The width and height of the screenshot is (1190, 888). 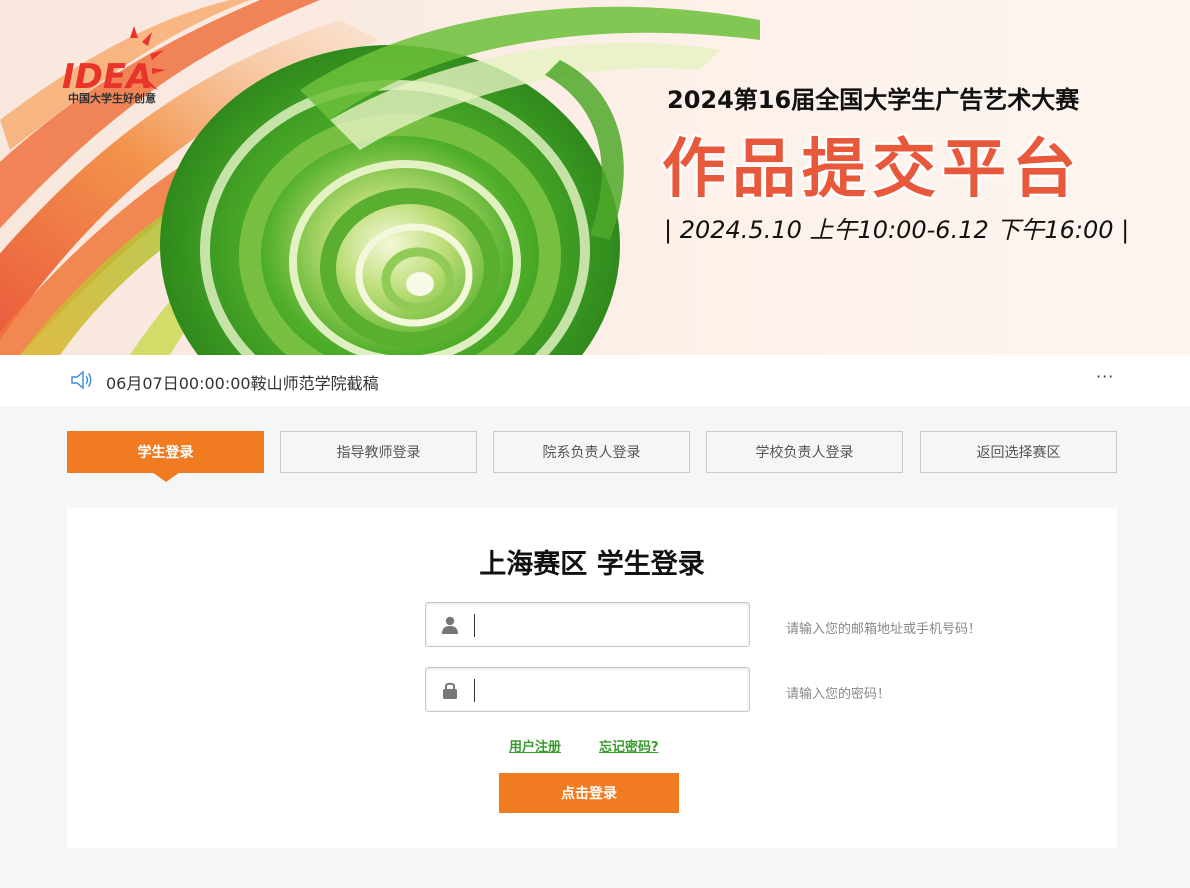 What do you see at coordinates (872, 170) in the screenshot?
I see `platform-title: 作品提交平台` at bounding box center [872, 170].